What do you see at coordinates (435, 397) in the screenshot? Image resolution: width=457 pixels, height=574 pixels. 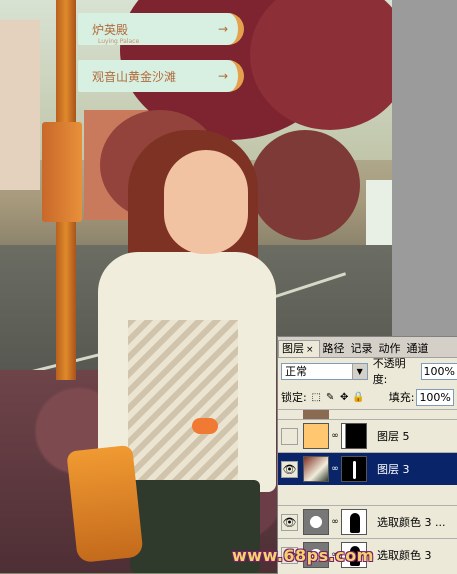 I see `fill-input: 100%` at bounding box center [435, 397].